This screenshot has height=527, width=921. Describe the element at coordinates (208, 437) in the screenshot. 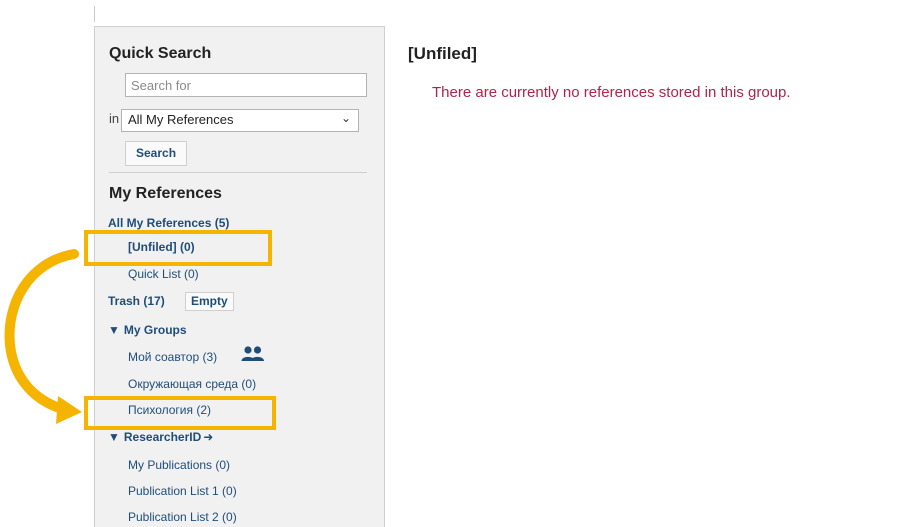

I see `arrow-right-icon: ➜` at that location.